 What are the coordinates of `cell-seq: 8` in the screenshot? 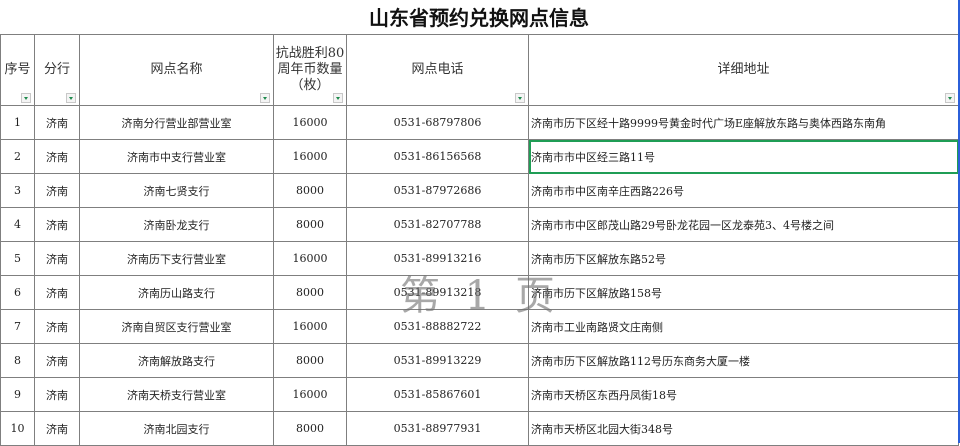 It's located at (17, 360).